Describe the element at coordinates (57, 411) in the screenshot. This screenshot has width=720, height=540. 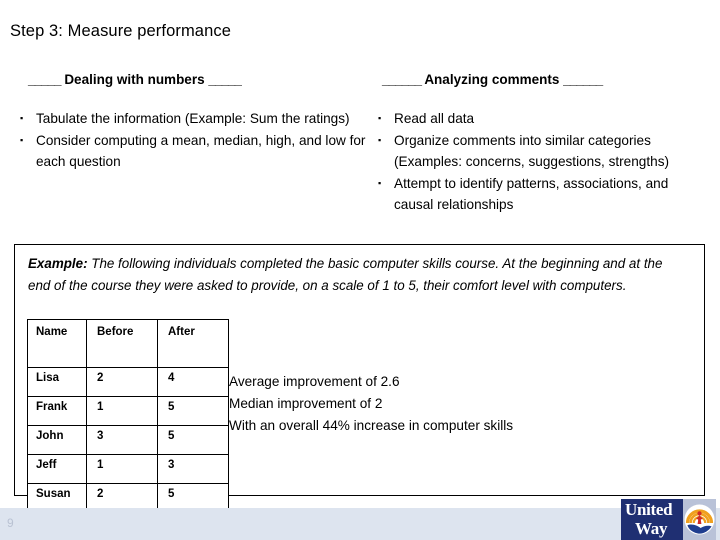
I see `cell-name: Frank` at that location.